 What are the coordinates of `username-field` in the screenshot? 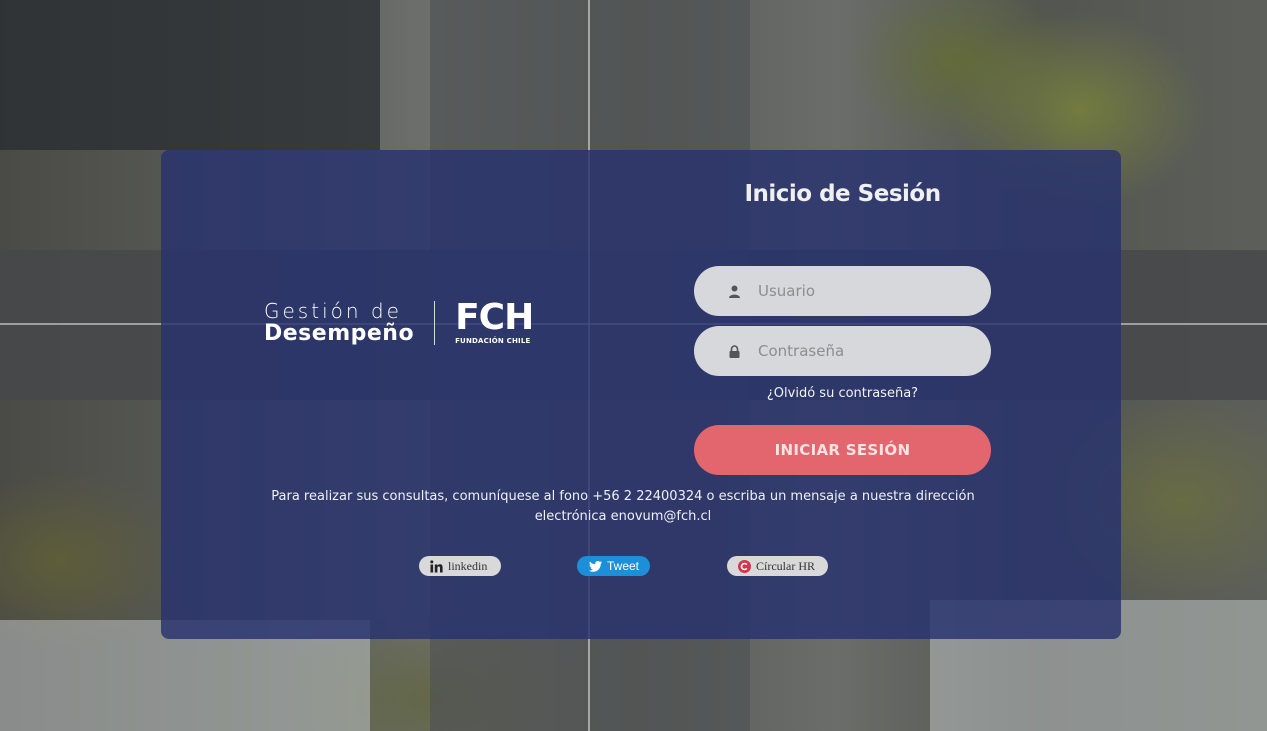 It's located at (842, 291).